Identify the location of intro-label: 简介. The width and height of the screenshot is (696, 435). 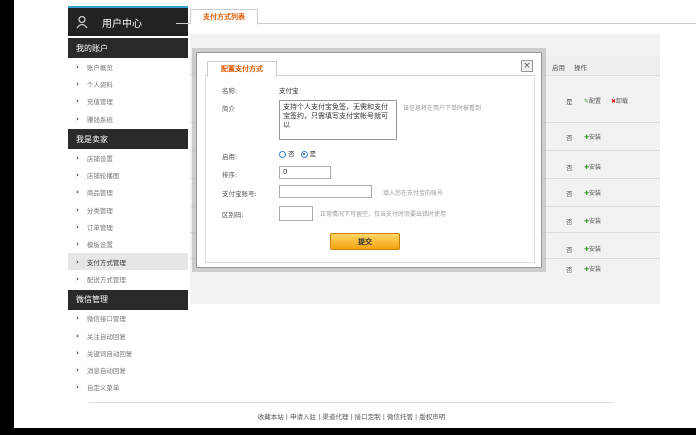
(228, 109).